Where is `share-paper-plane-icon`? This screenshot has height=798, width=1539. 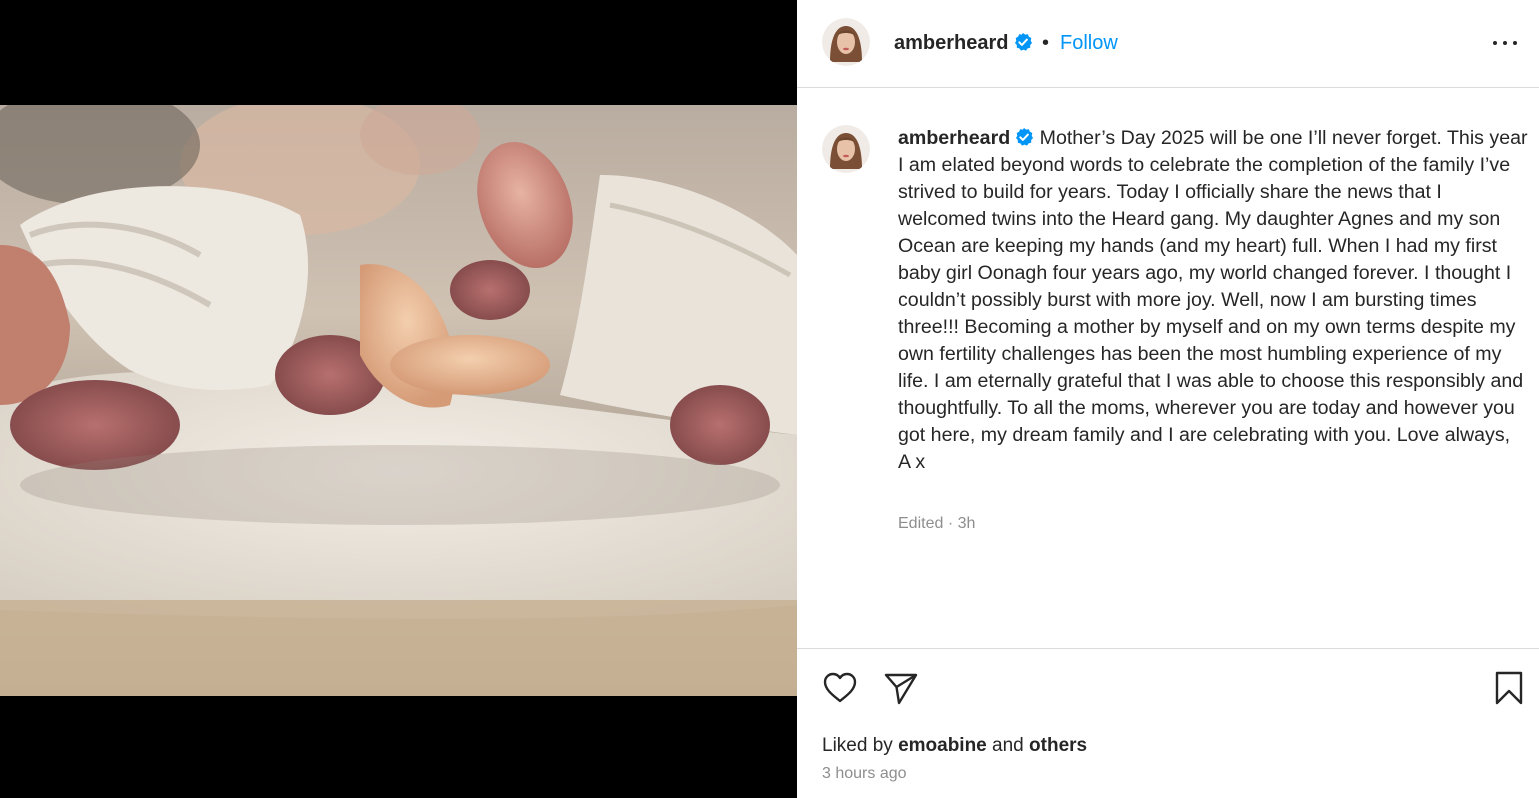
share-paper-plane-icon is located at coordinates (901, 688).